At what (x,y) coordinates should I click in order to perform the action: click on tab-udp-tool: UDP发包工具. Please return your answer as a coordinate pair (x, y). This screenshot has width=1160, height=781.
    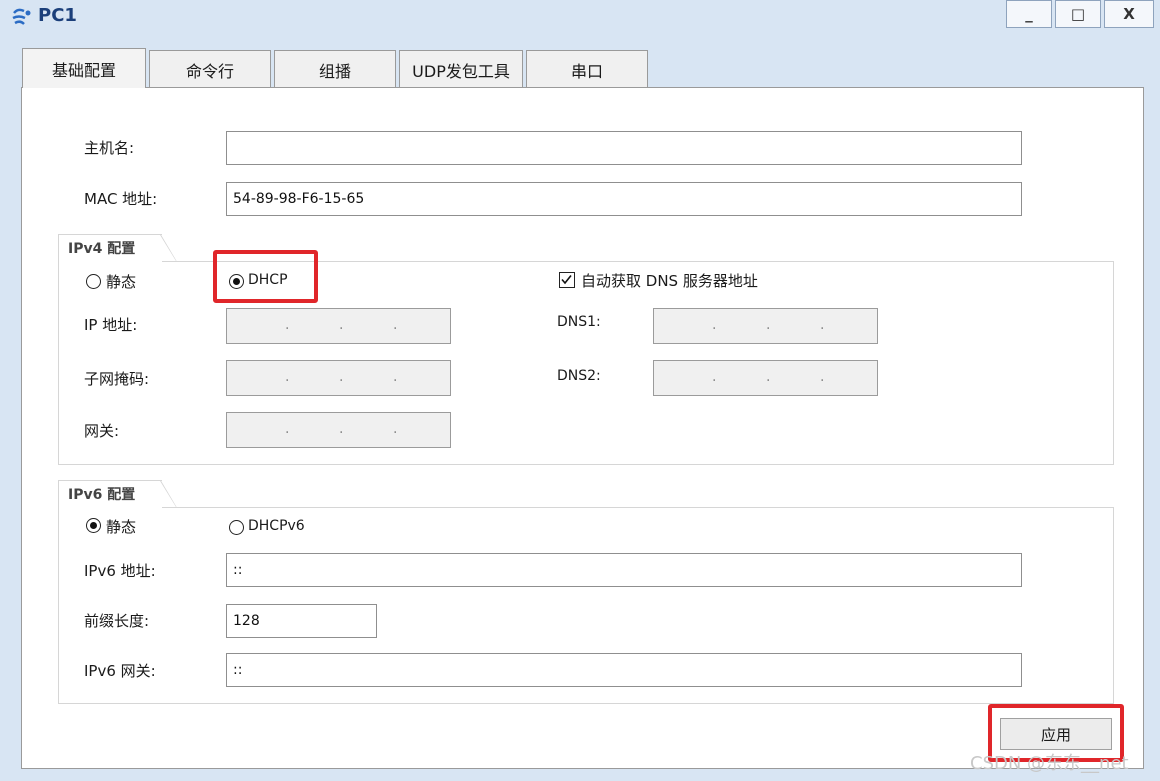
    Looking at the image, I should click on (461, 69).